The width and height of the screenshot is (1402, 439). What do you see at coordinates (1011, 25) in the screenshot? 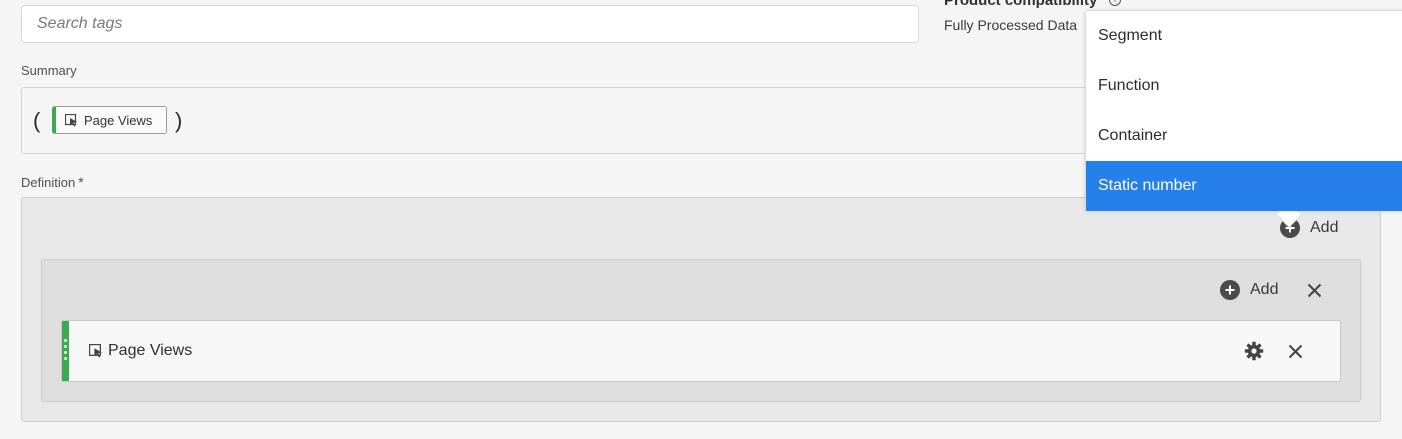
I see `product-compatibility-value: Fully Processed Data` at bounding box center [1011, 25].